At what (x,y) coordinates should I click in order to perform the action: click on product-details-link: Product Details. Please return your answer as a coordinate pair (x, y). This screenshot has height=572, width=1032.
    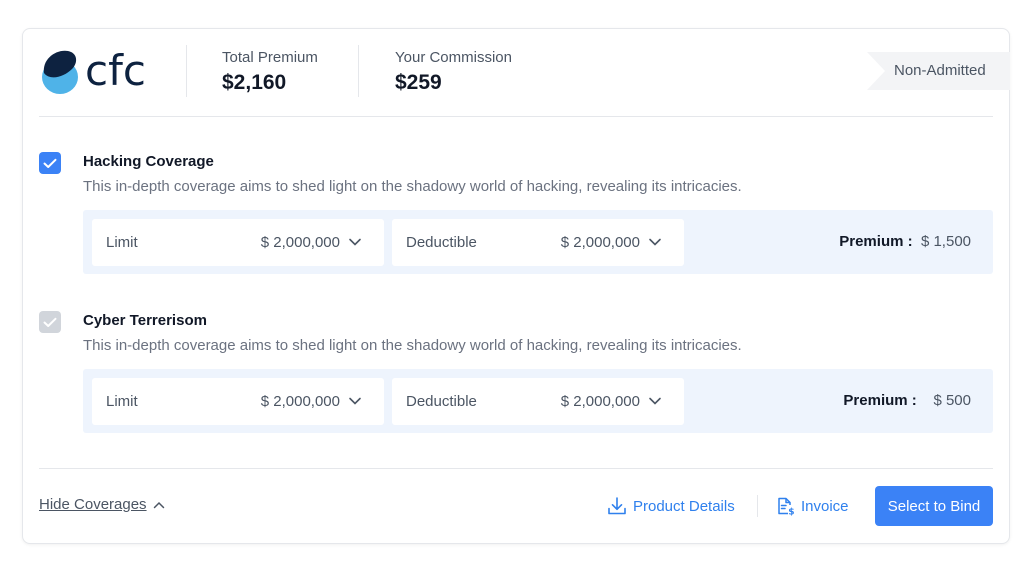
    Looking at the image, I should click on (671, 506).